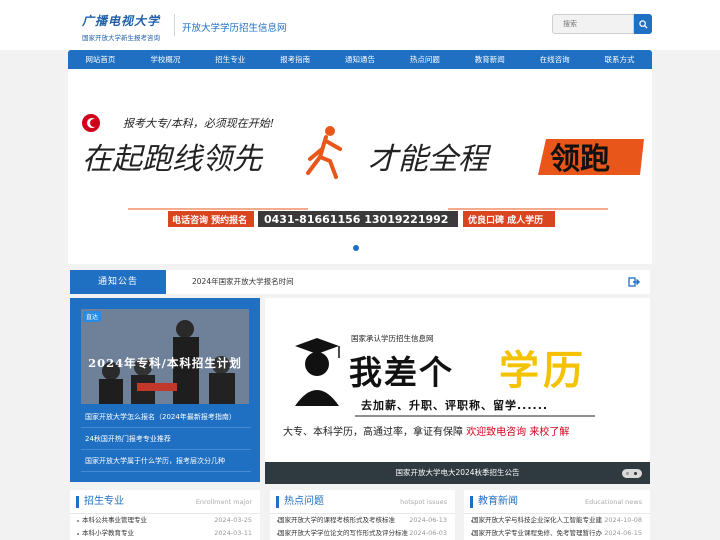  I want to click on panel-title: 教育新闻, so click(498, 502).